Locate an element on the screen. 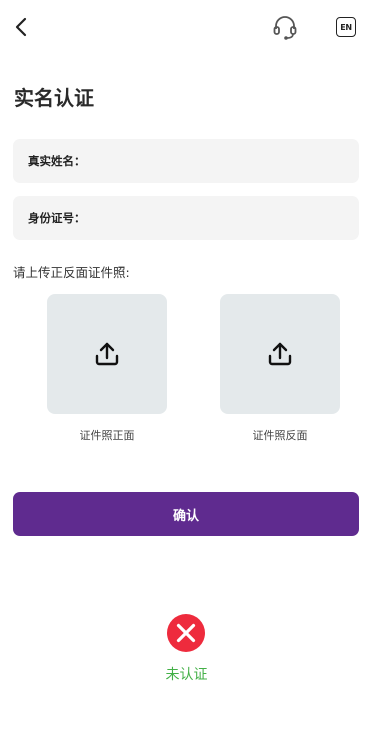 The image size is (373, 747). headset-icon is located at coordinates (285, 28).